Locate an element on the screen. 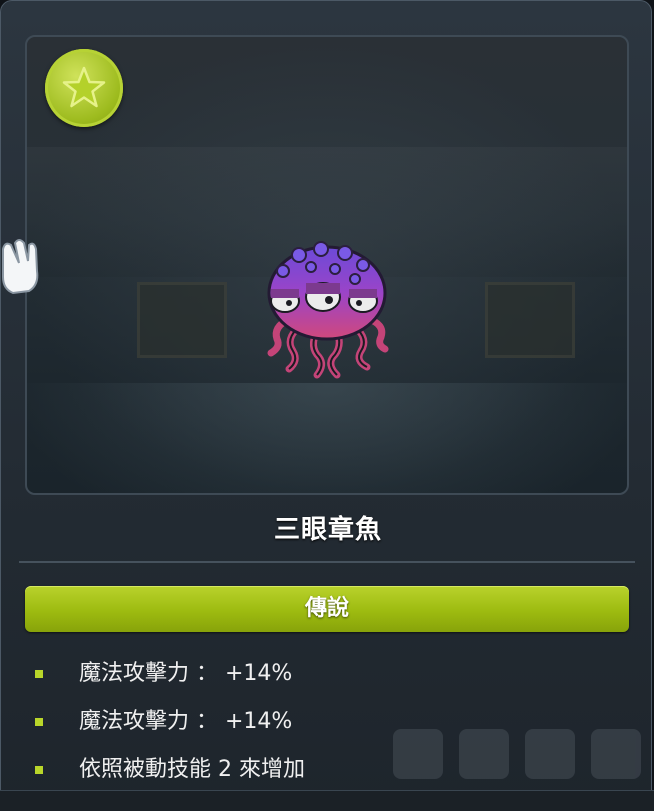 The height and width of the screenshot is (811, 654). character-icon is located at coordinates (550, 754).